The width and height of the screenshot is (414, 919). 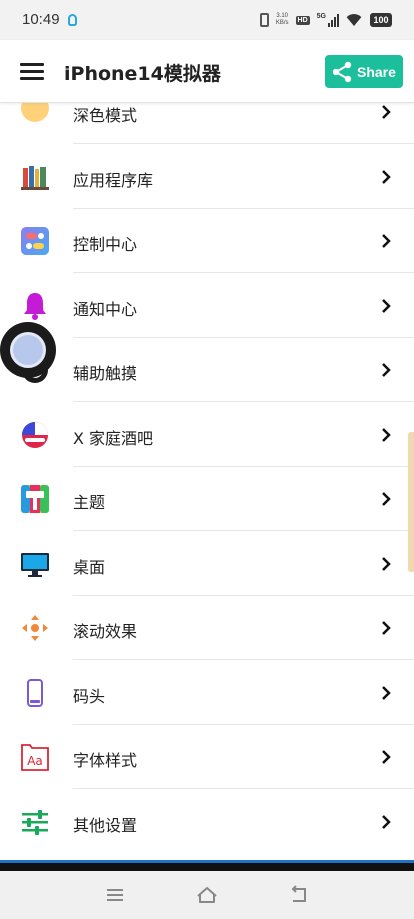 I want to click on font-style-icon: Aa, so click(x=35, y=757).